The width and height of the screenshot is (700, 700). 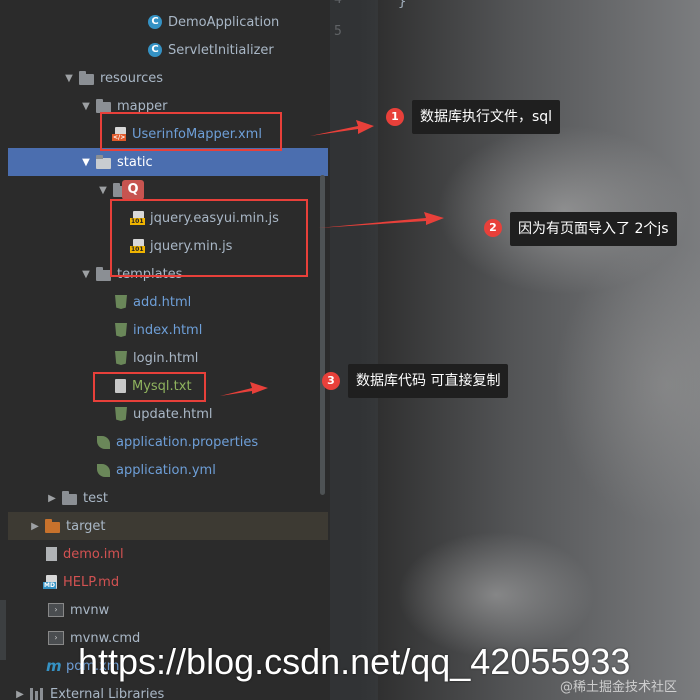 I want to click on tree-item-test: ▶ test, so click(x=54, y=498).